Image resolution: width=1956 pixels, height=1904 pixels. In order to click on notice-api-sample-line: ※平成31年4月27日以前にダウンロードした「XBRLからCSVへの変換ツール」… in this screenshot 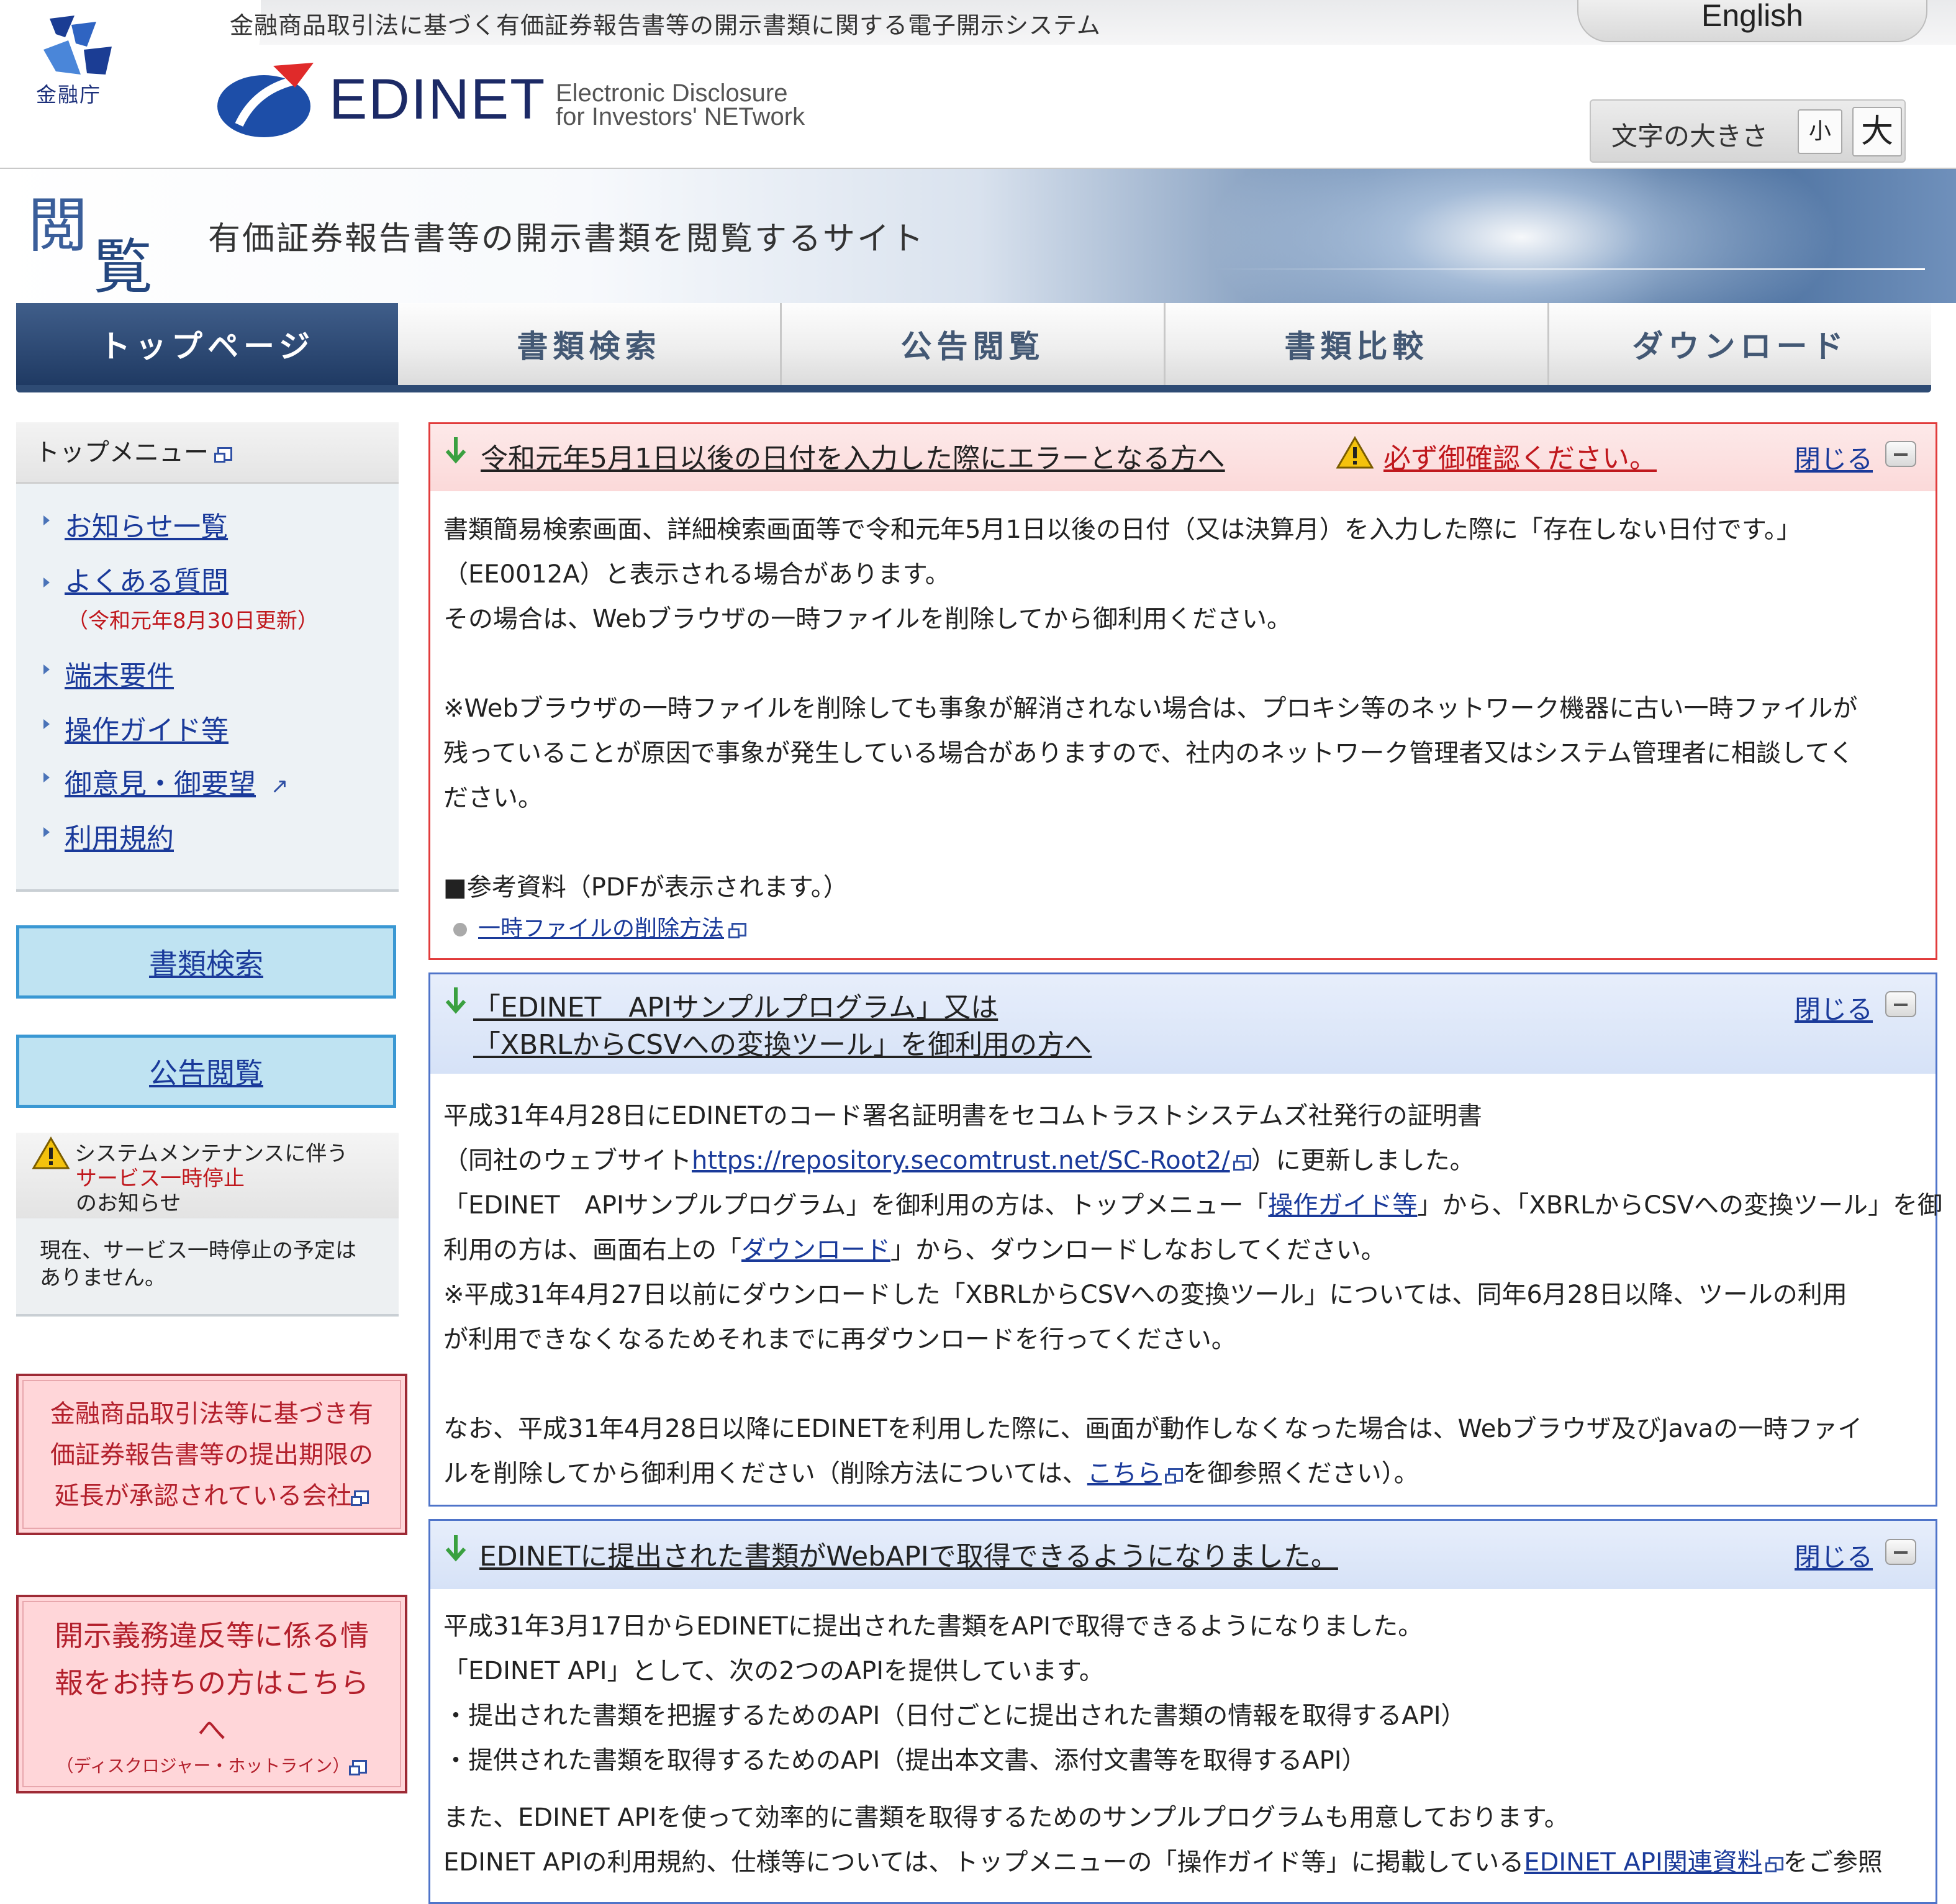, I will do `click(1145, 1295)`.